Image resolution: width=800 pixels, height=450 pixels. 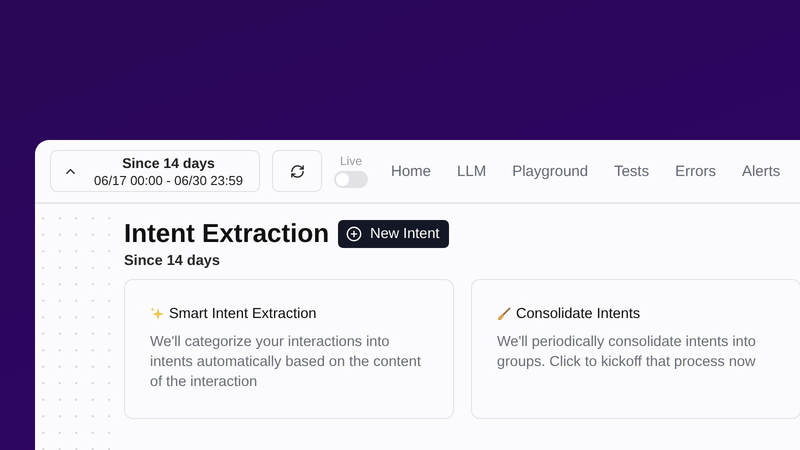 What do you see at coordinates (155, 171) in the screenshot?
I see `date-range-button: Since 14 days 06/17 00:00 - 06/30 23:59` at bounding box center [155, 171].